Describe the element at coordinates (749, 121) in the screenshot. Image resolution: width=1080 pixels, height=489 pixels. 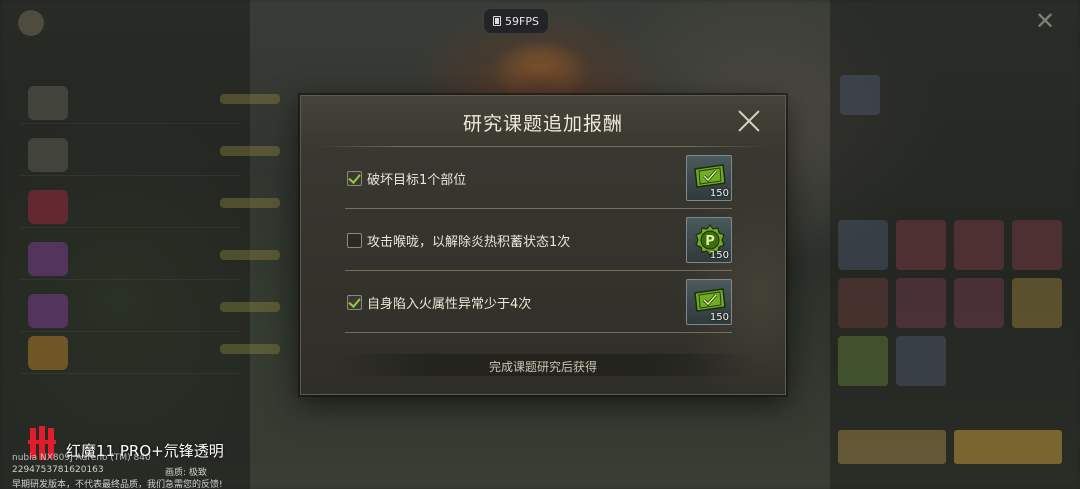
I see `close-button` at that location.